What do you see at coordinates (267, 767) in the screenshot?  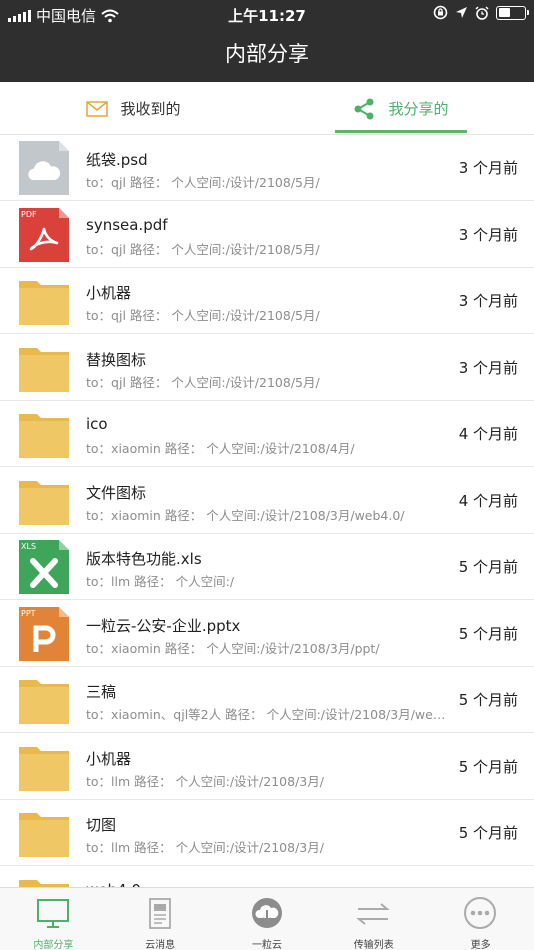 I see `file-row: 小机器 to：llm 路径： 个人空间:/设计/2108/3月/5 个月前` at bounding box center [267, 767].